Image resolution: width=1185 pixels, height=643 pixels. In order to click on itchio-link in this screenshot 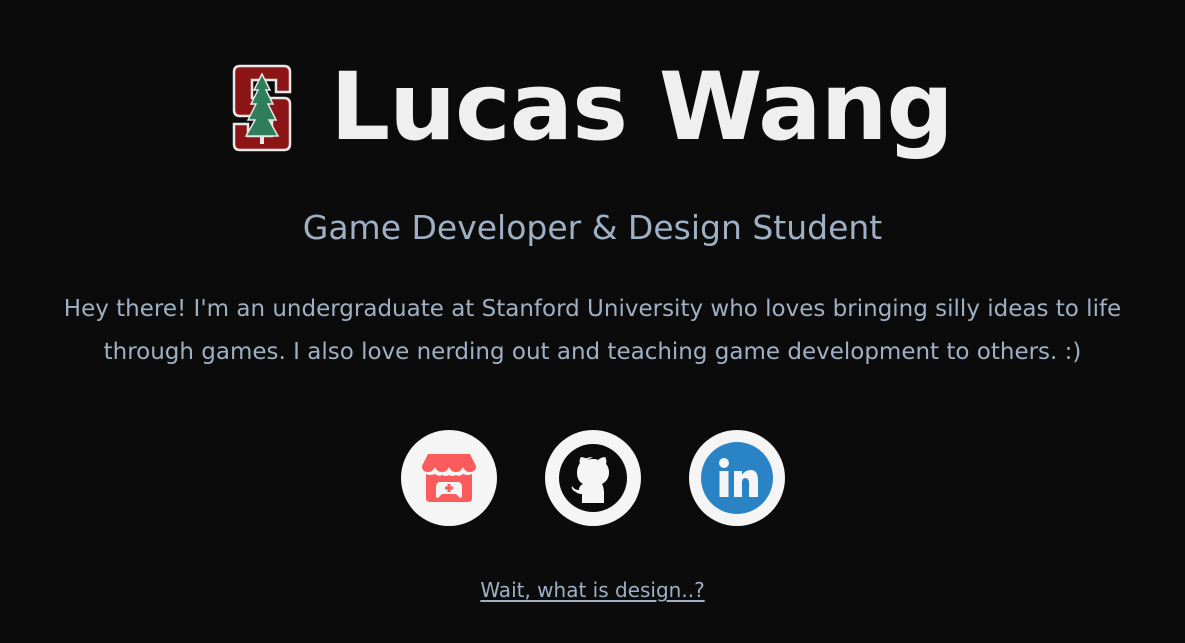, I will do `click(448, 478)`.